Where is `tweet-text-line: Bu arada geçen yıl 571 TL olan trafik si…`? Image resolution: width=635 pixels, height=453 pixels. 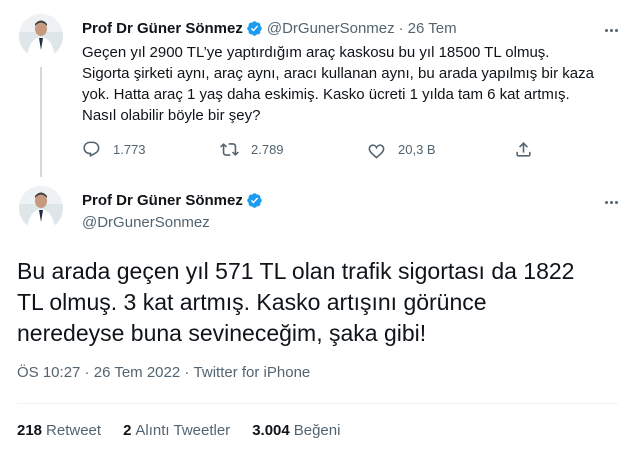
tweet-text-line: Bu arada geçen yıl 571 TL olan trafik si… is located at coordinates (296, 271).